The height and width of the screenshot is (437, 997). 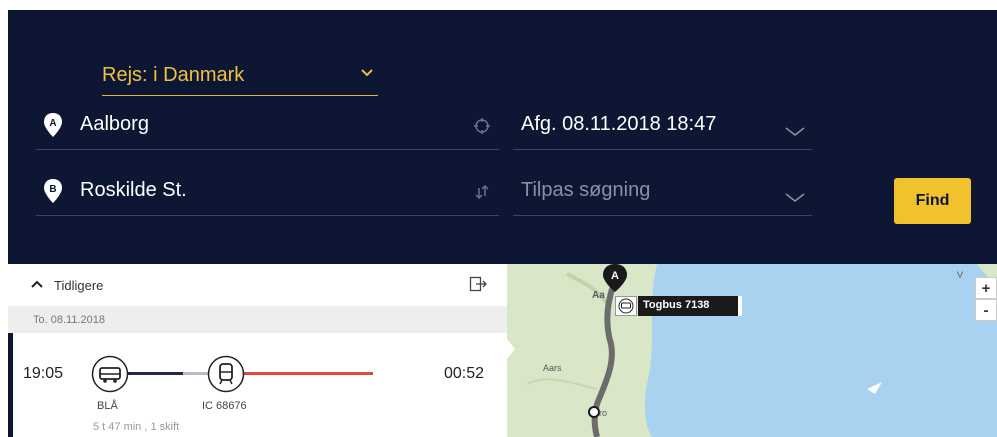 I want to click on map-land, so click(x=582, y=350).